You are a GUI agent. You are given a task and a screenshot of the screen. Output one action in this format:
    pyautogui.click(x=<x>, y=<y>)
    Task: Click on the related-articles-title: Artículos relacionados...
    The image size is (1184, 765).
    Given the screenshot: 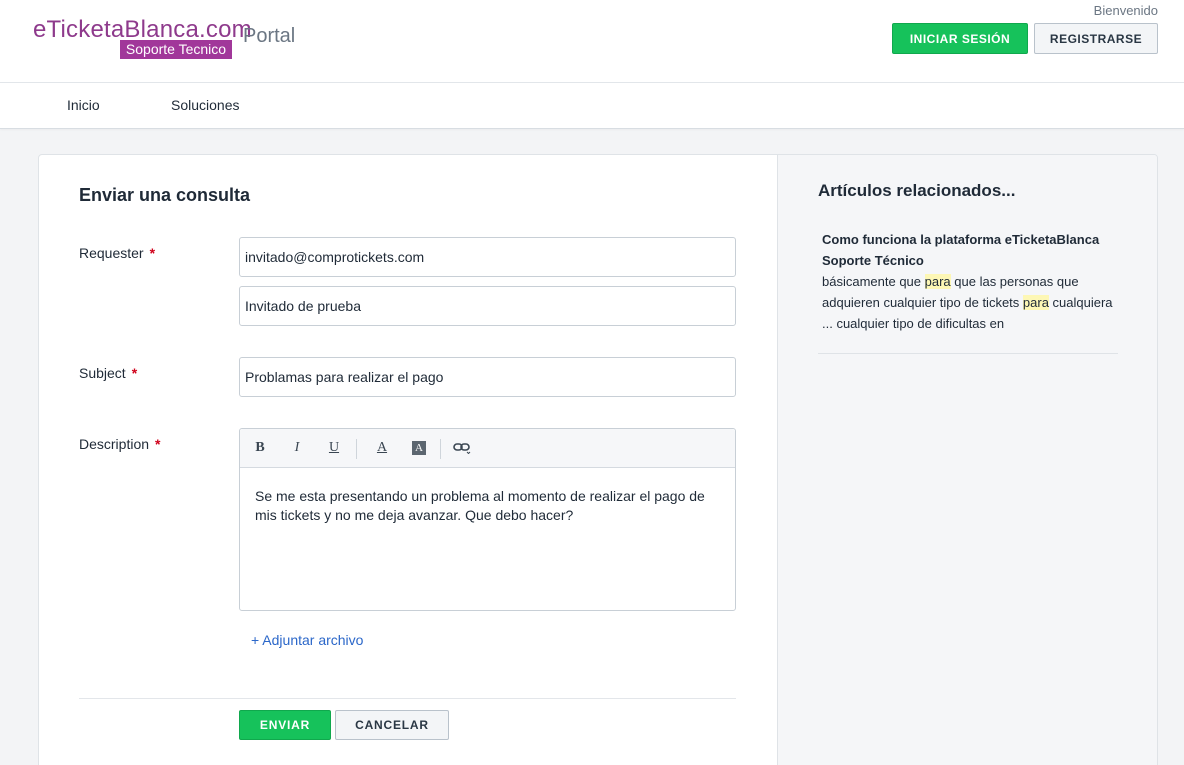 What is the action you would take?
    pyautogui.click(x=917, y=190)
    